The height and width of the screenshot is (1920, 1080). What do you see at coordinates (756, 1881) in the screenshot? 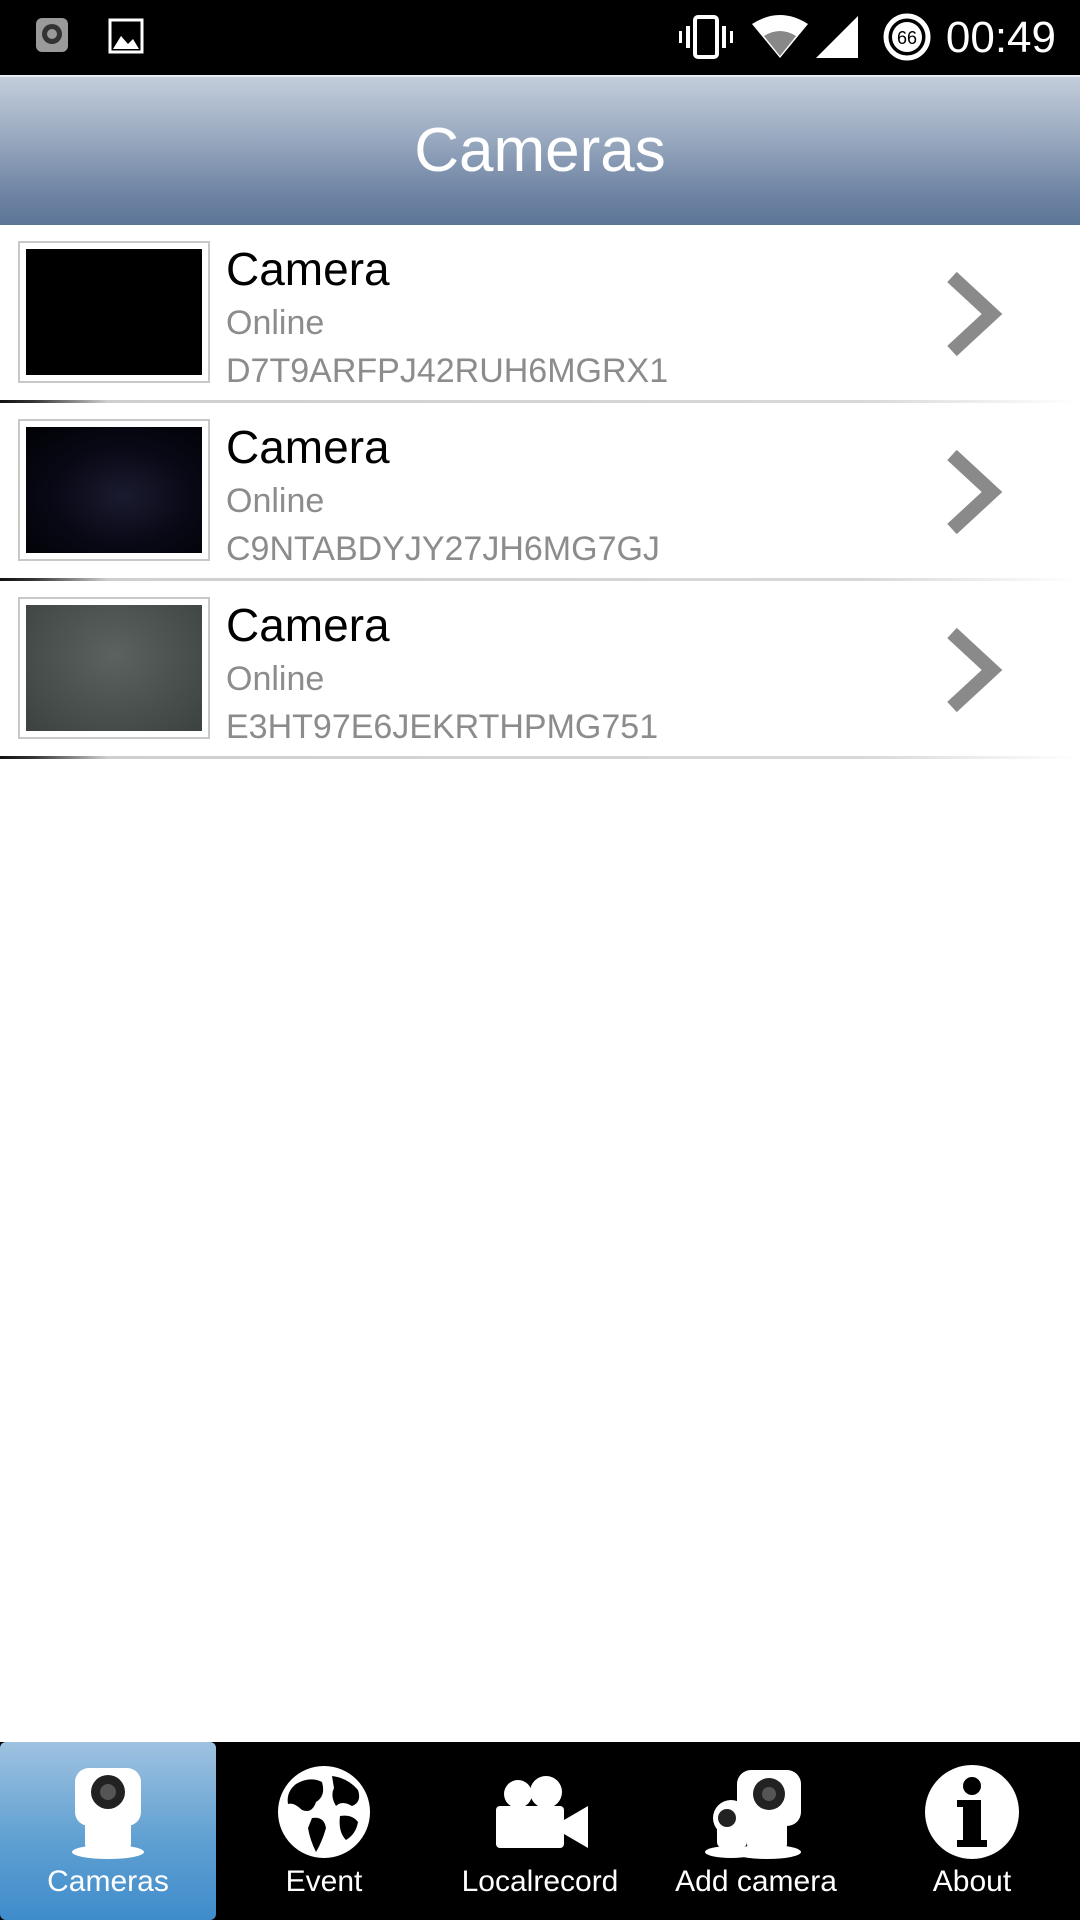
I see `tab-label: Add camera` at bounding box center [756, 1881].